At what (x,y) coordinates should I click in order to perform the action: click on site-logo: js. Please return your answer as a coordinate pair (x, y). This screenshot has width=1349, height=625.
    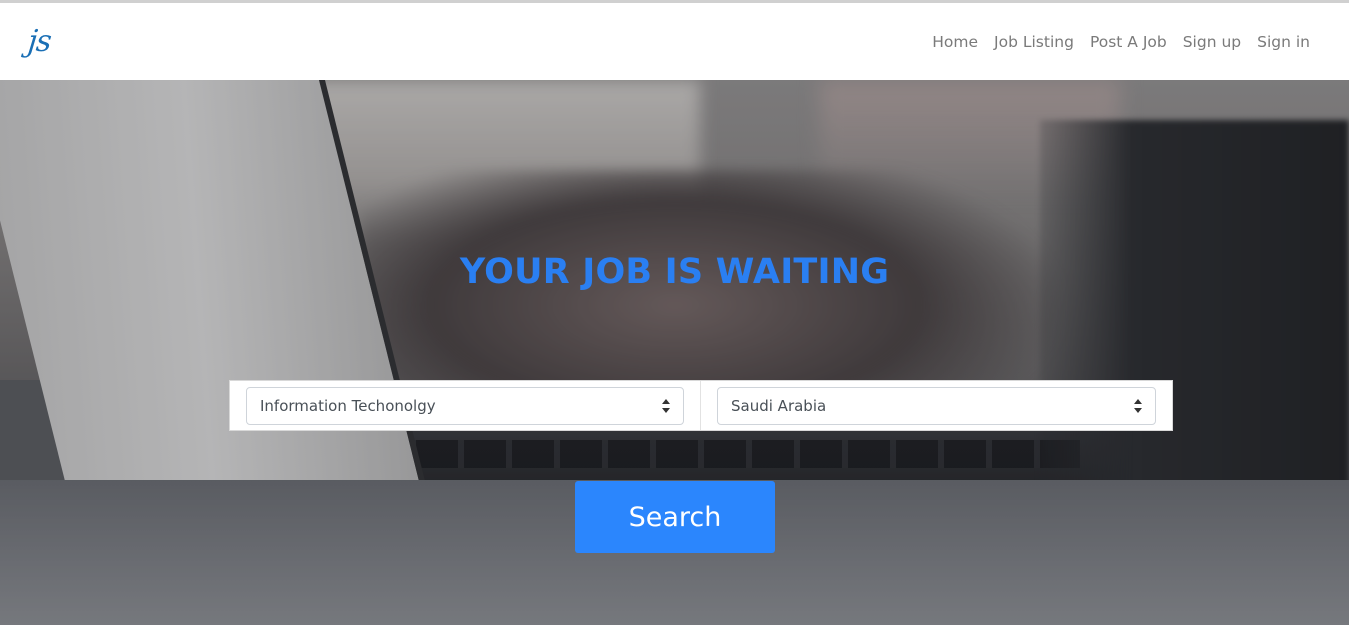
    Looking at the image, I should click on (39, 41).